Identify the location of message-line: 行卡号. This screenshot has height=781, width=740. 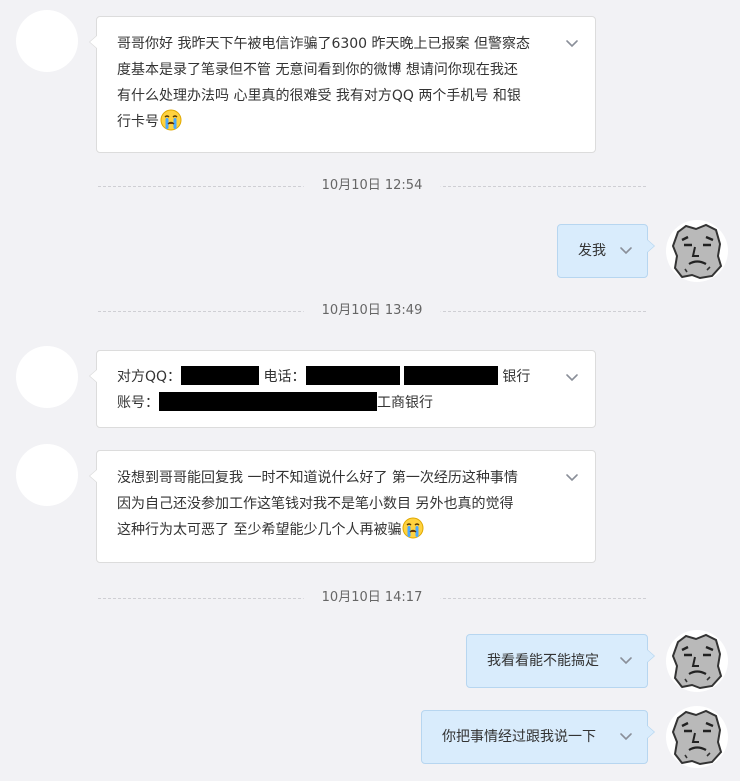
(138, 122).